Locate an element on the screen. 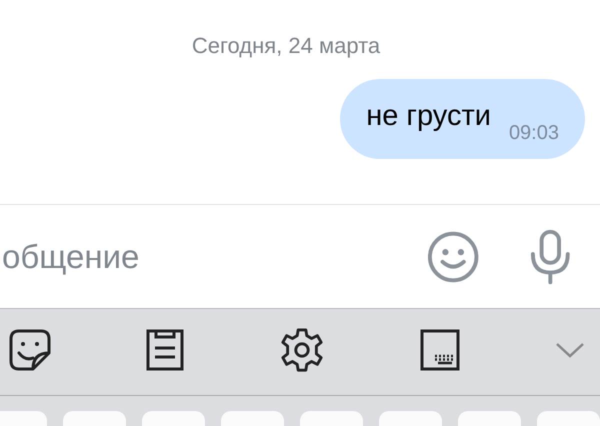 This screenshot has height=426, width=600. settings-icon is located at coordinates (302, 349).